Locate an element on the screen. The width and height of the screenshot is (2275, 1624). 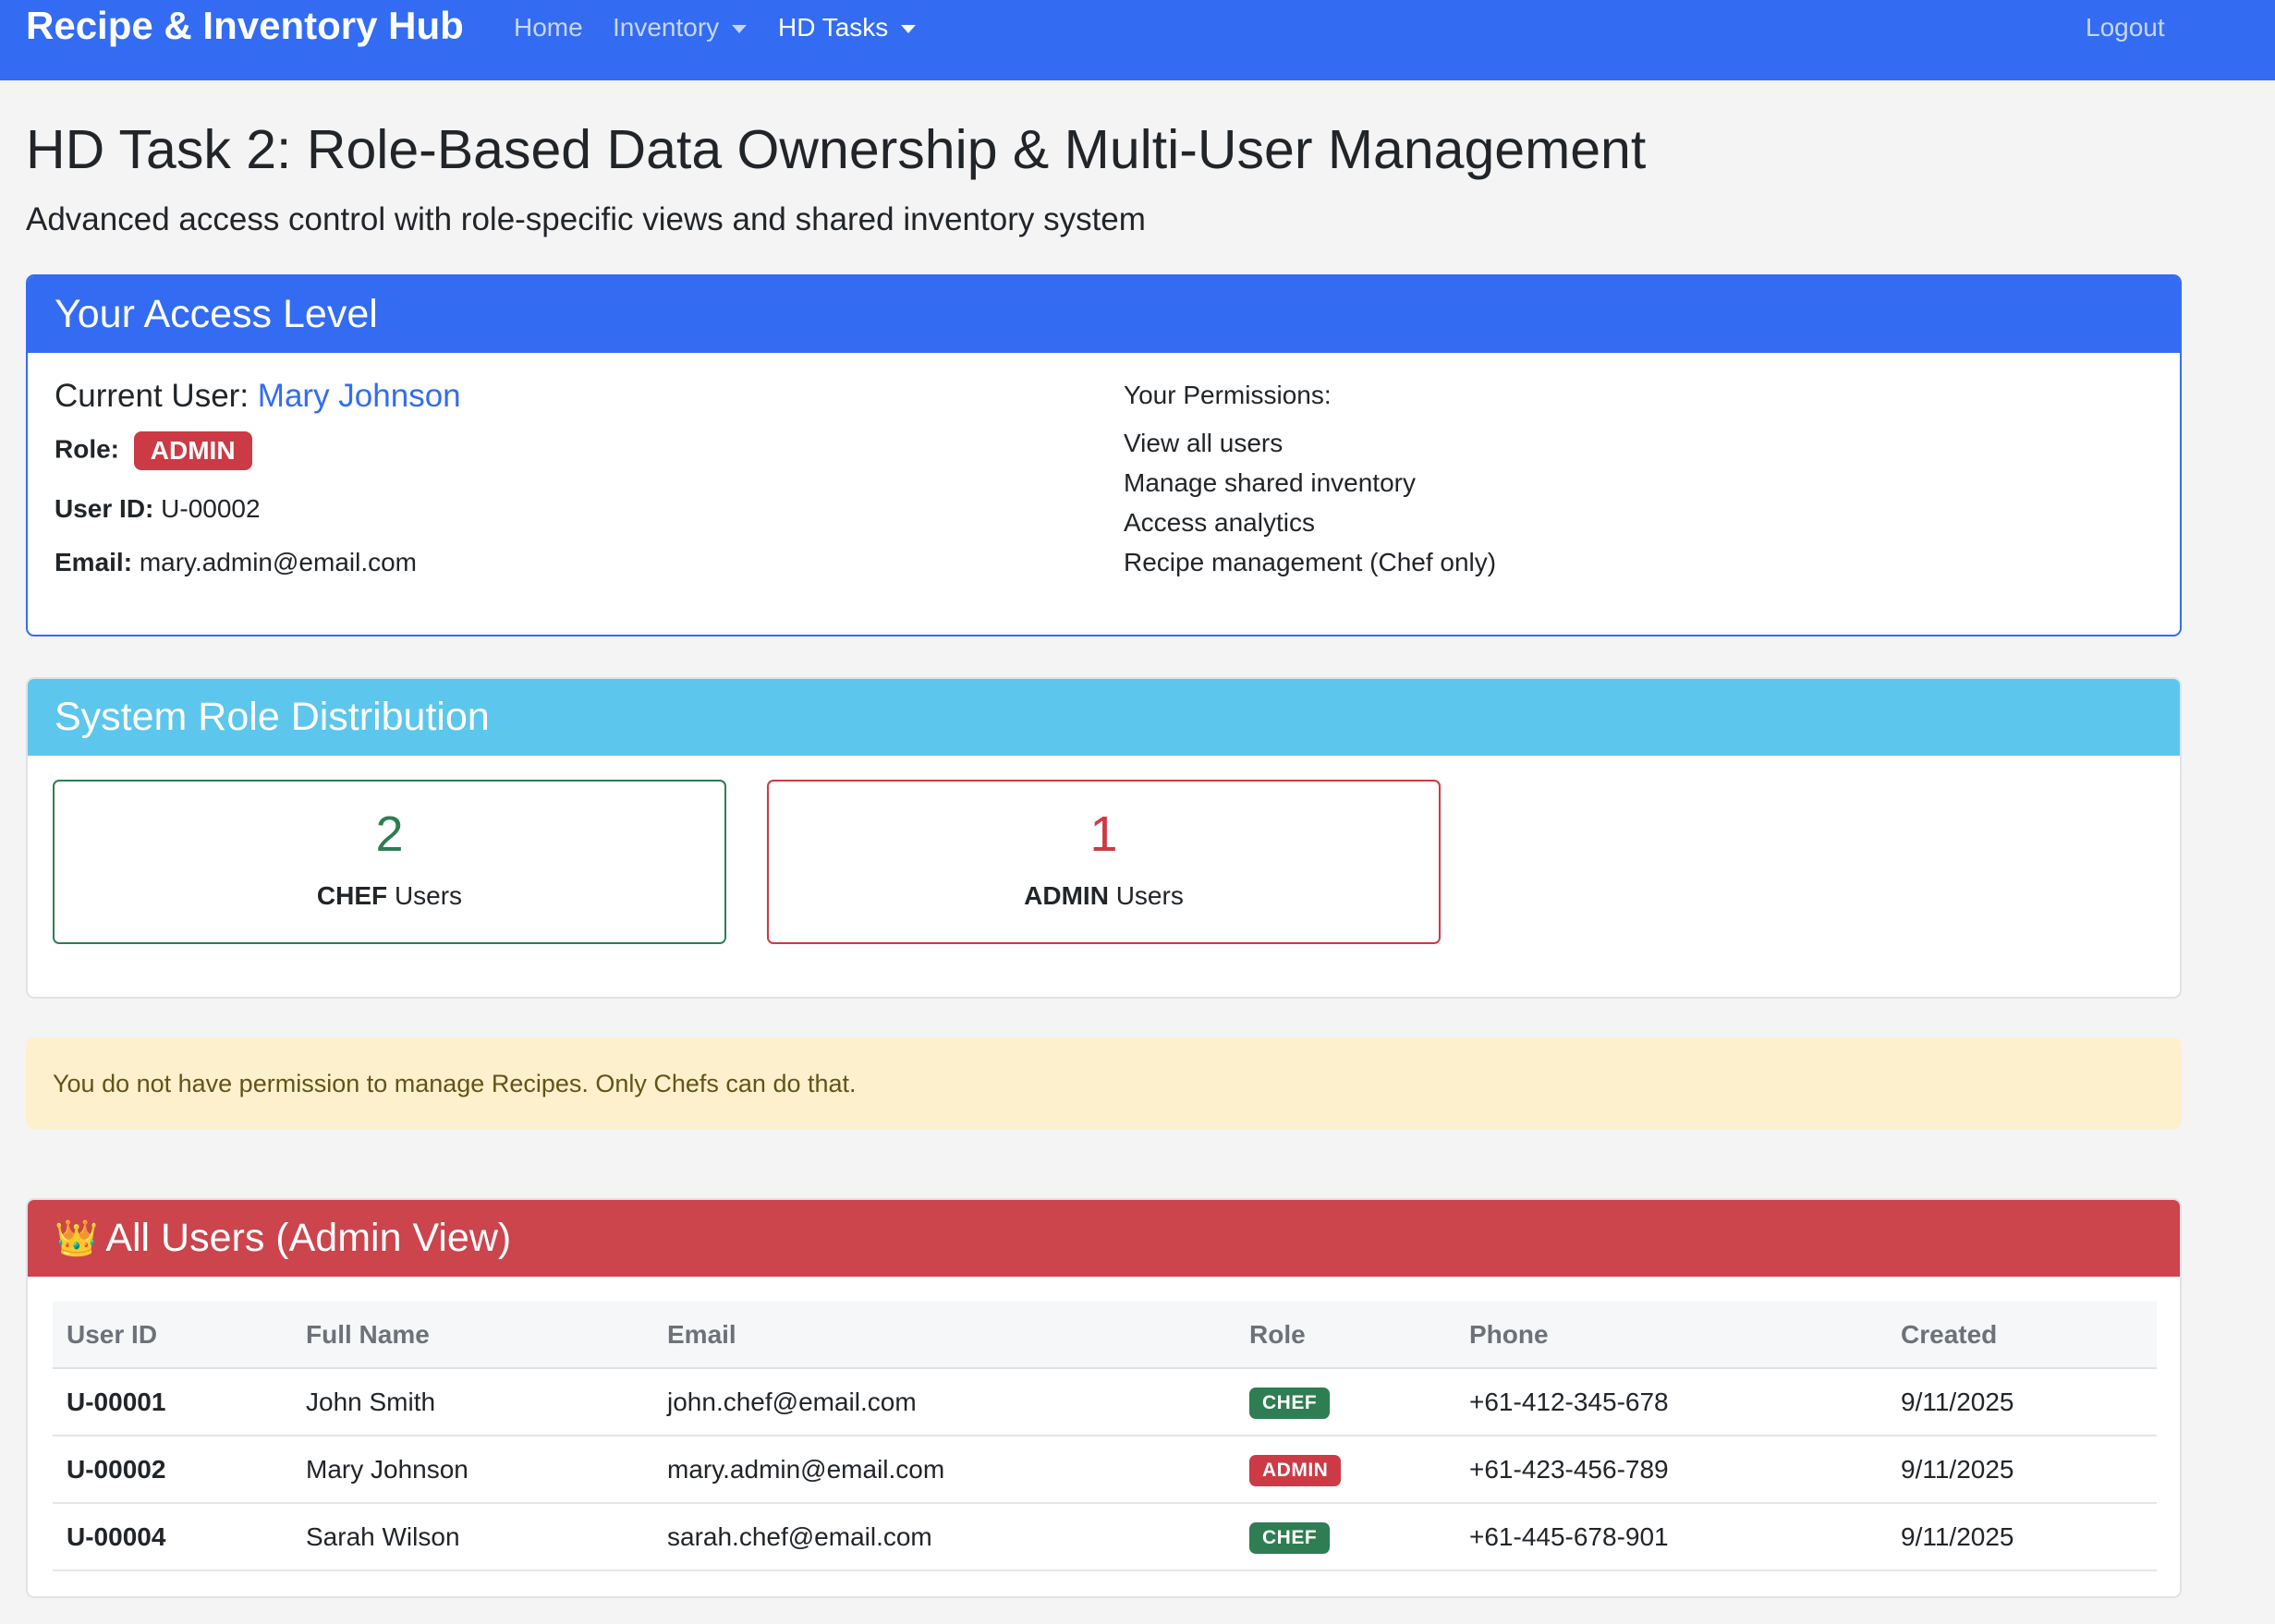
chef-users-stat: 2 CHEF Users is located at coordinates (389, 862).